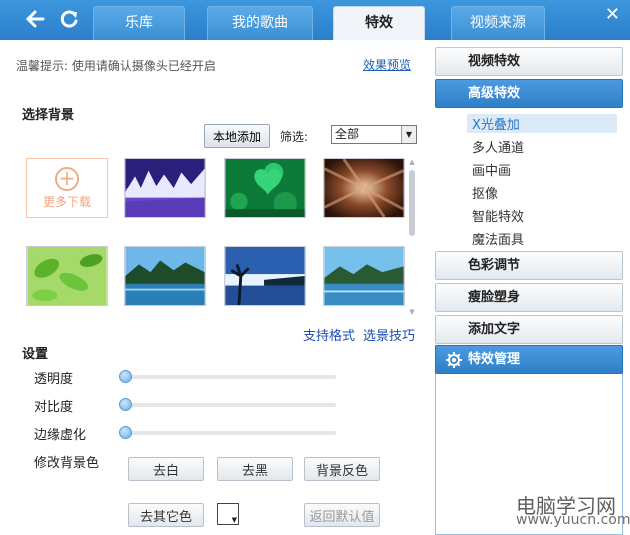  Describe the element at coordinates (342, 469) in the screenshot. I see `invert-background-button: 背景反色` at that location.